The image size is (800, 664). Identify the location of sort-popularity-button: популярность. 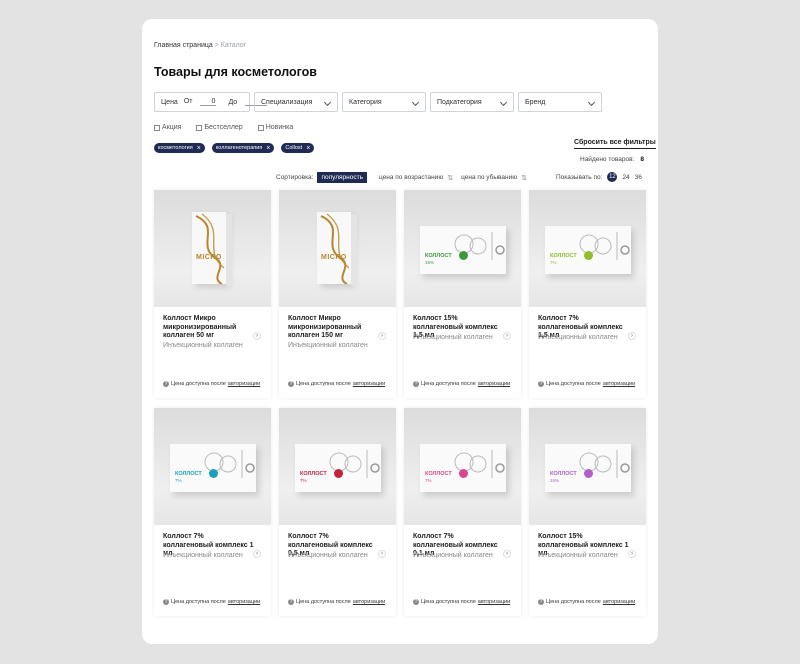
(342, 177).